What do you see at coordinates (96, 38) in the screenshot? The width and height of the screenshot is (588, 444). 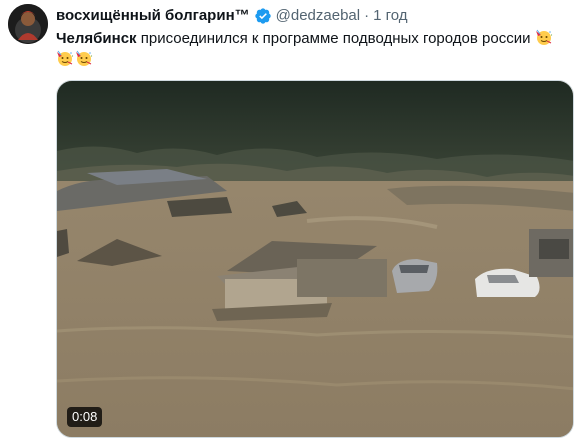 I see `tweet-text-bold: Челябинск` at bounding box center [96, 38].